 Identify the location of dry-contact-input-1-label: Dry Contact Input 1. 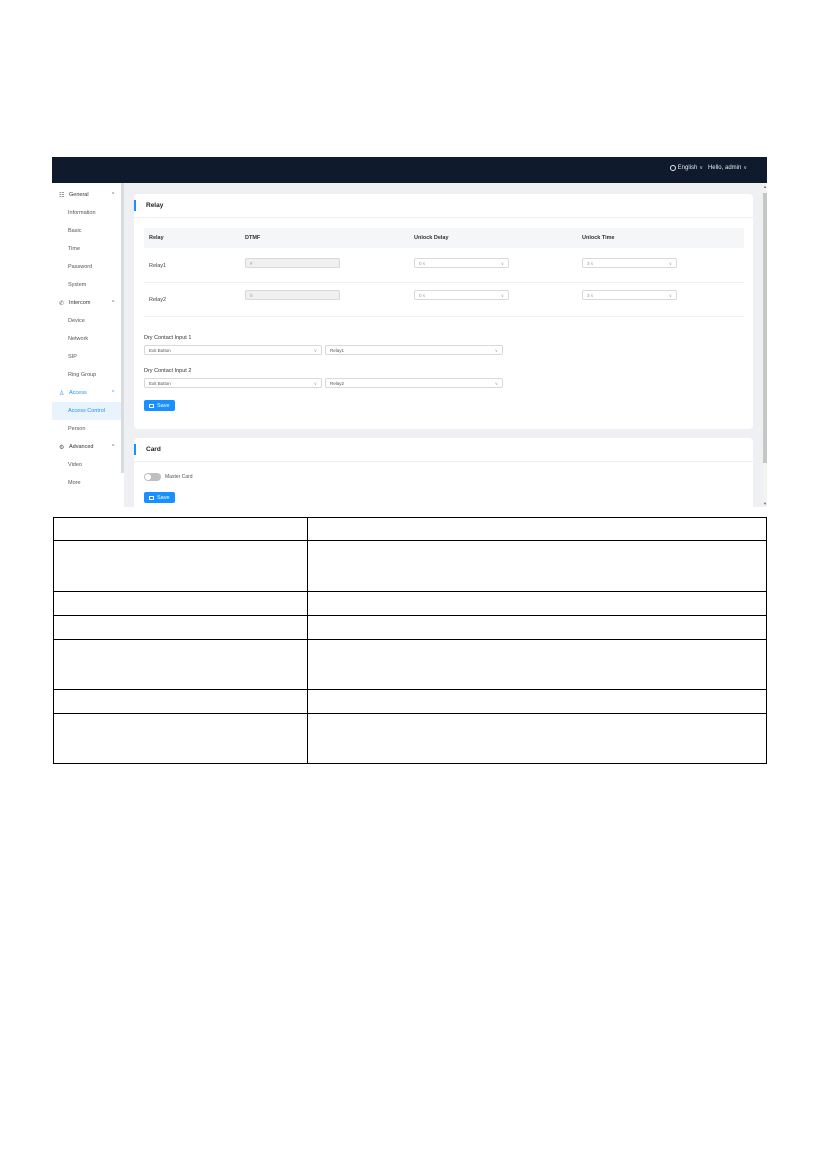
(168, 338).